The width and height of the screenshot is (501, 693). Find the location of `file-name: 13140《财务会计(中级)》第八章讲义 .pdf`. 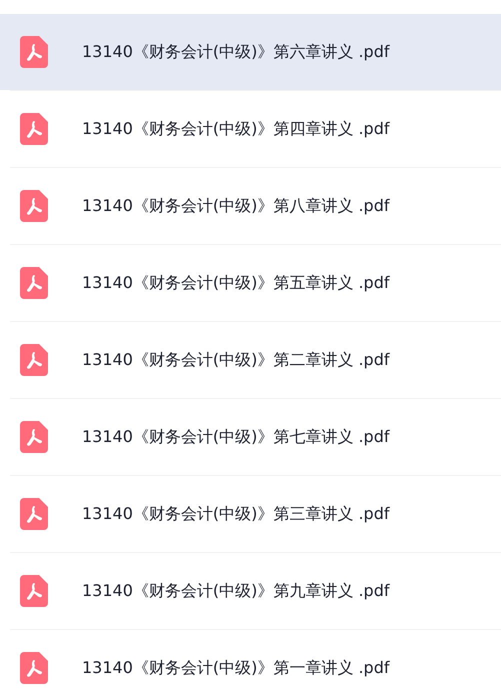

file-name: 13140《财务会计(中级)》第八章讲义 .pdf is located at coordinates (236, 206).